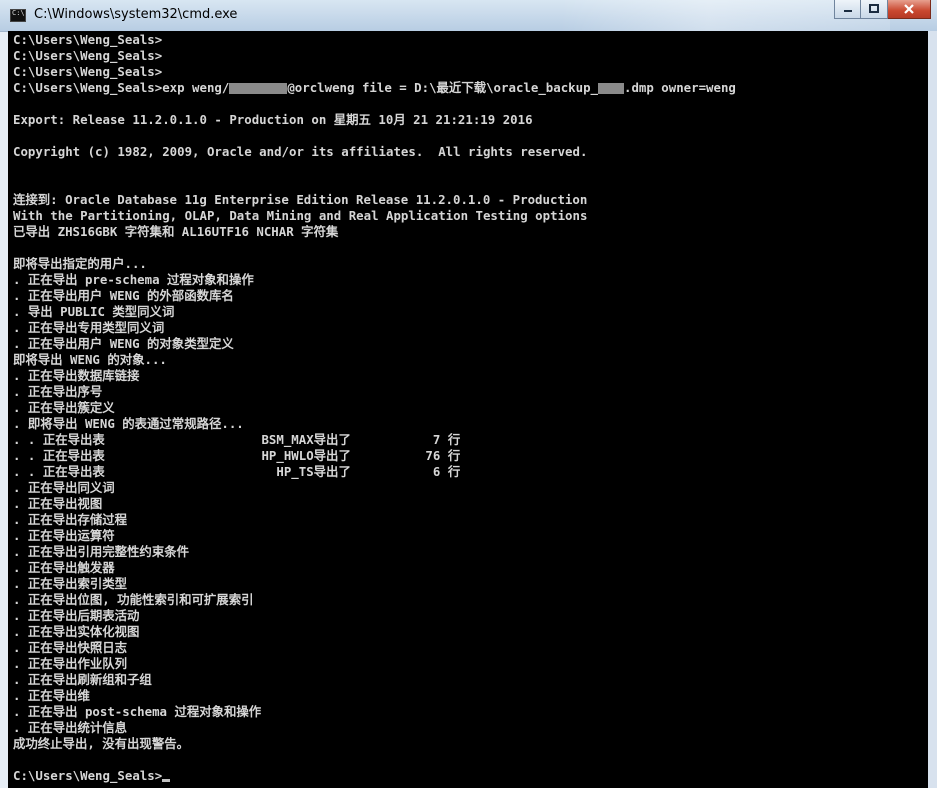  I want to click on console-line: . 正在导出索引类型, so click(70, 583).